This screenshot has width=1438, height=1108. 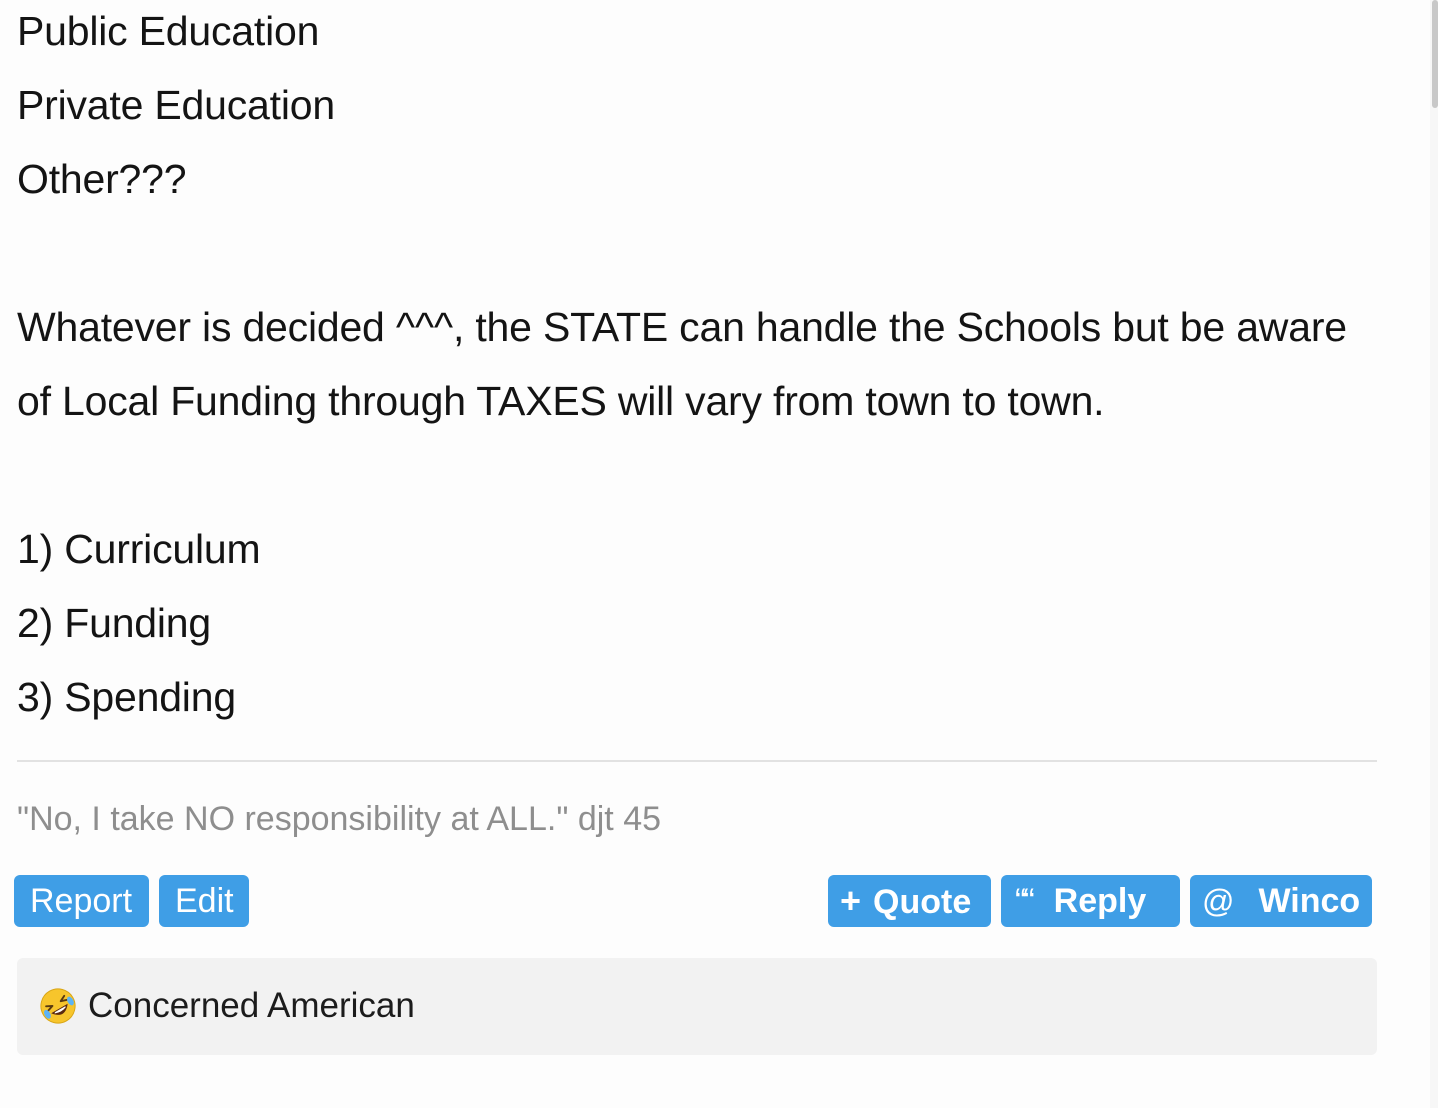 What do you see at coordinates (1025, 901) in the screenshot?
I see `quote-marks-icon: ““` at bounding box center [1025, 901].